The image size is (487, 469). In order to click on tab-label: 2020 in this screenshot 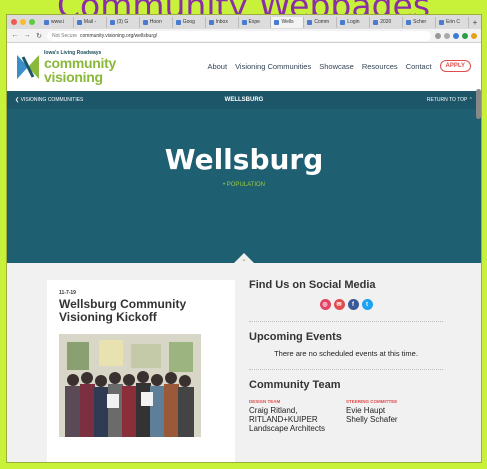, I will do `click(386, 21)`.